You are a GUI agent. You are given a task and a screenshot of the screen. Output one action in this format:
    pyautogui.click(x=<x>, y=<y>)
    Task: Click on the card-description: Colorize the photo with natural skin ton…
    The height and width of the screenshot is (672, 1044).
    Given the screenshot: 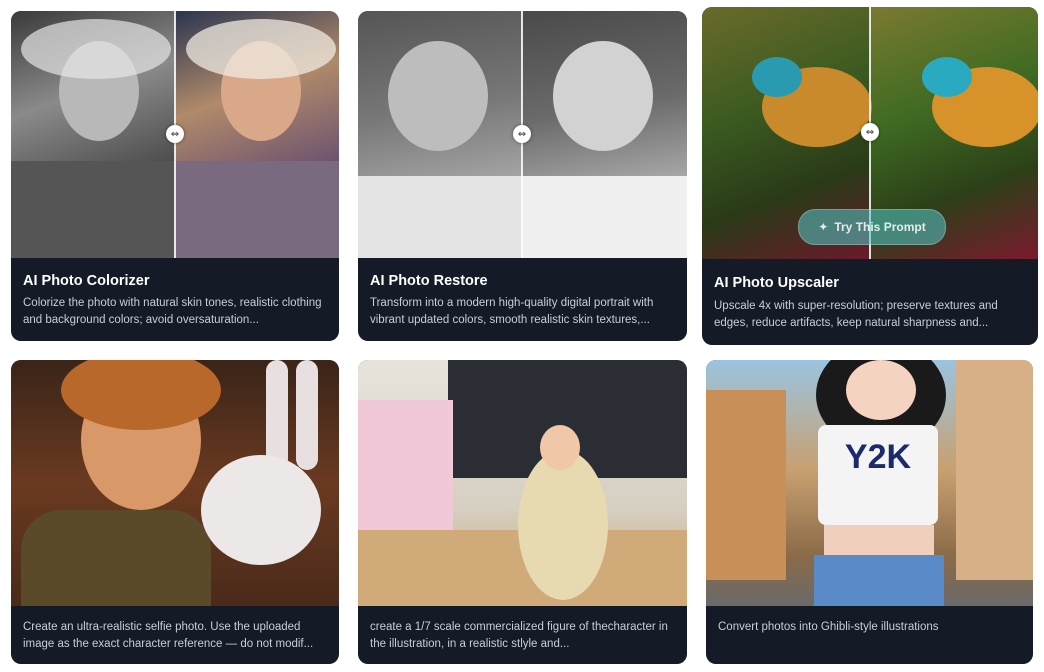 What is the action you would take?
    pyautogui.click(x=172, y=311)
    